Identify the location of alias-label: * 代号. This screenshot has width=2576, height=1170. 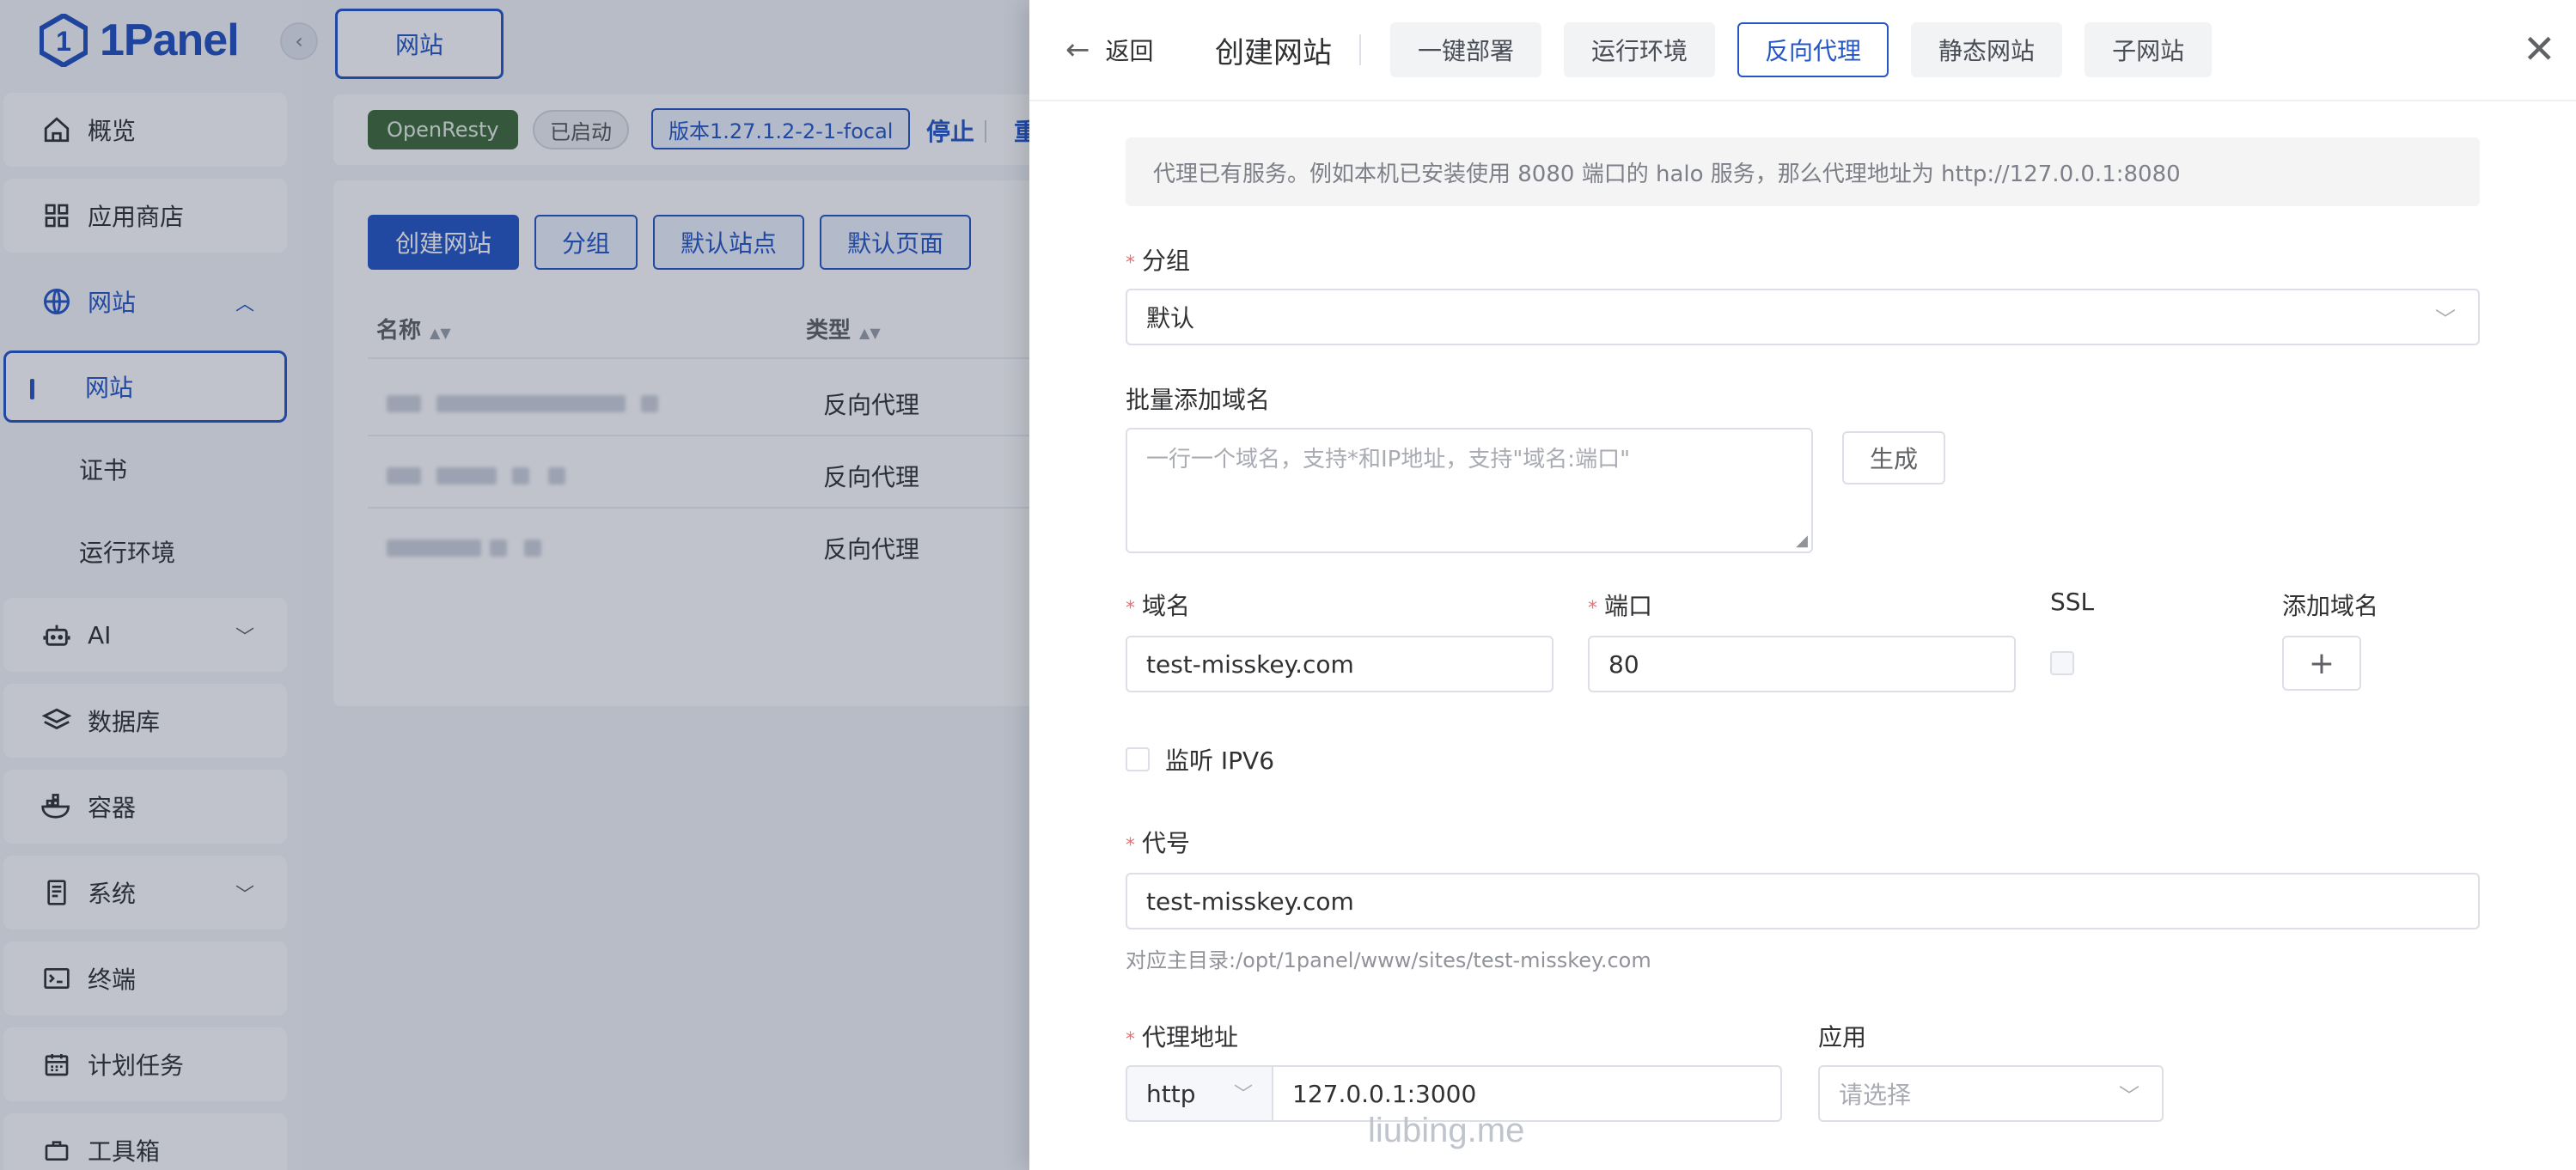
(1158, 843).